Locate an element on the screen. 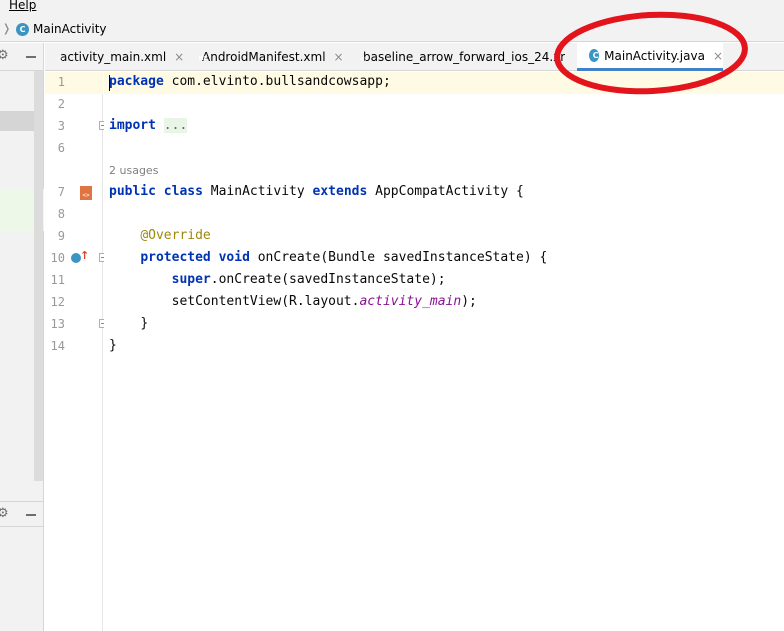 Image resolution: width=784 pixels, height=631 pixels. line-number: 13 is located at coordinates (57, 324).